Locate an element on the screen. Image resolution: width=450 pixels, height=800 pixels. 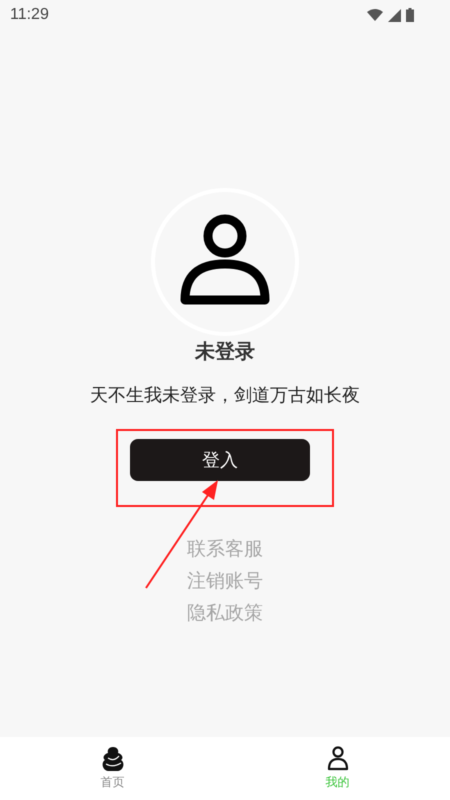
menu-link: 隐私政策 is located at coordinates (225, 613).